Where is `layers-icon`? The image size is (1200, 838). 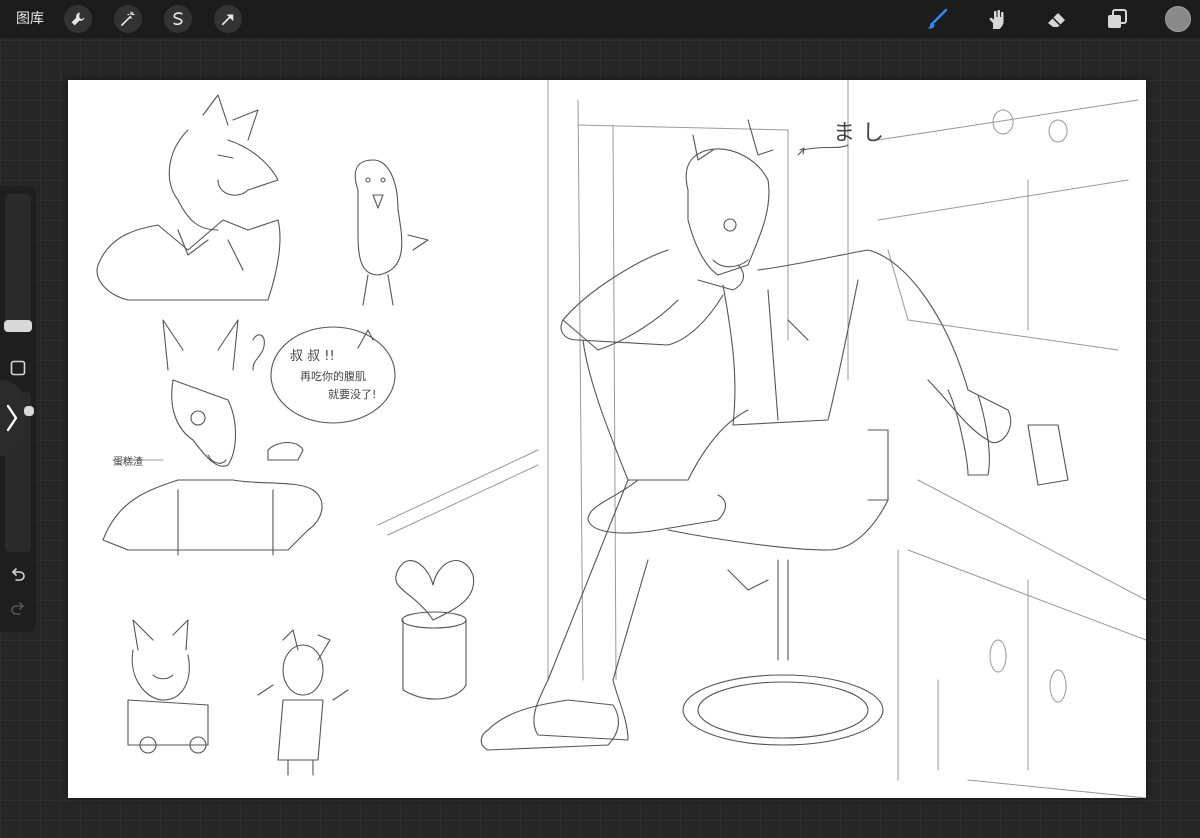
layers-icon is located at coordinates (1117, 19).